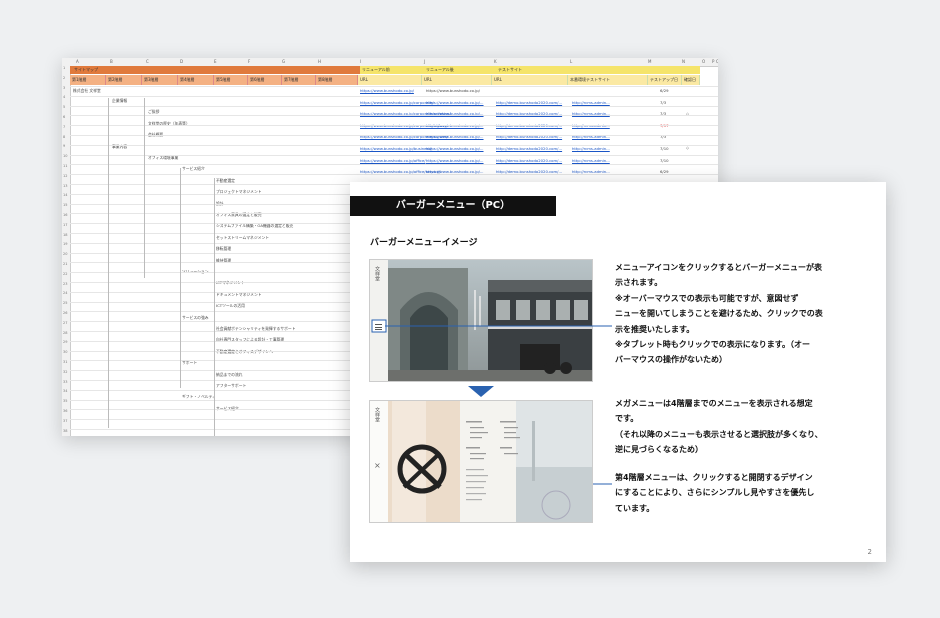  I want to click on para2-line: 逆に見づらくなるため）, so click(659, 450).